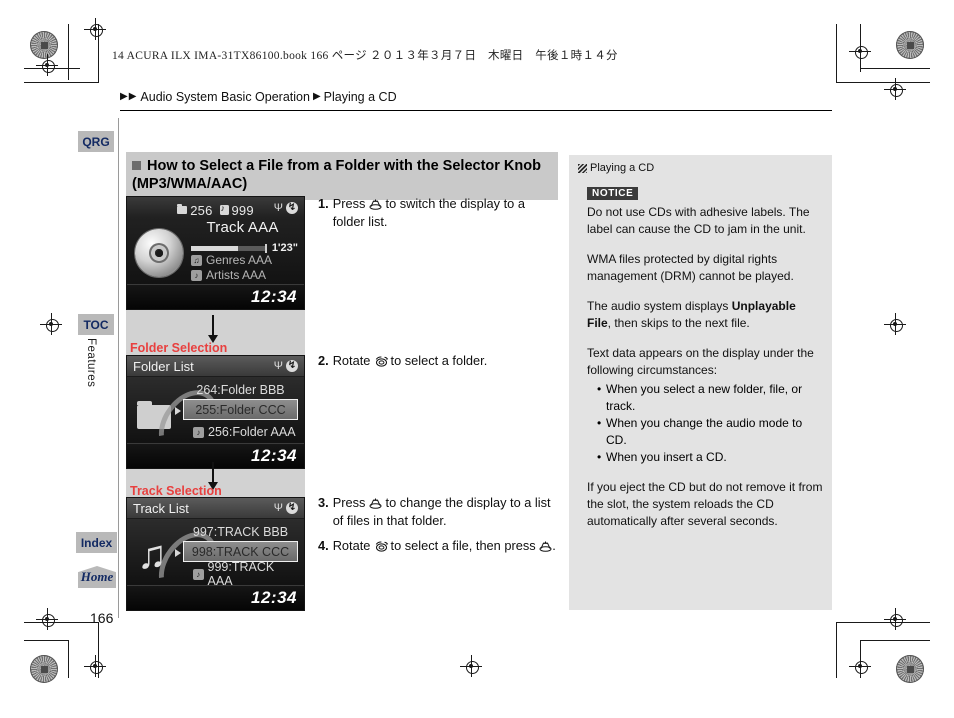  Describe the element at coordinates (240, 532) in the screenshot. I see `list-item: 997:TRACK BBB` at that location.